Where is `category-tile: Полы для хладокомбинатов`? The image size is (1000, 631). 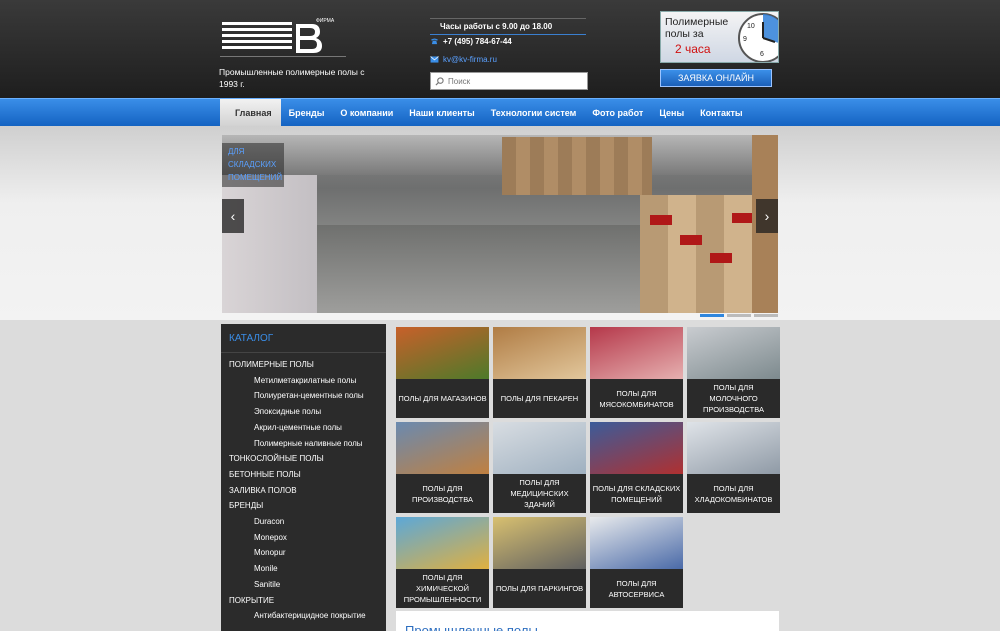
category-tile: Полы для хладокомбинатов is located at coordinates (733, 467).